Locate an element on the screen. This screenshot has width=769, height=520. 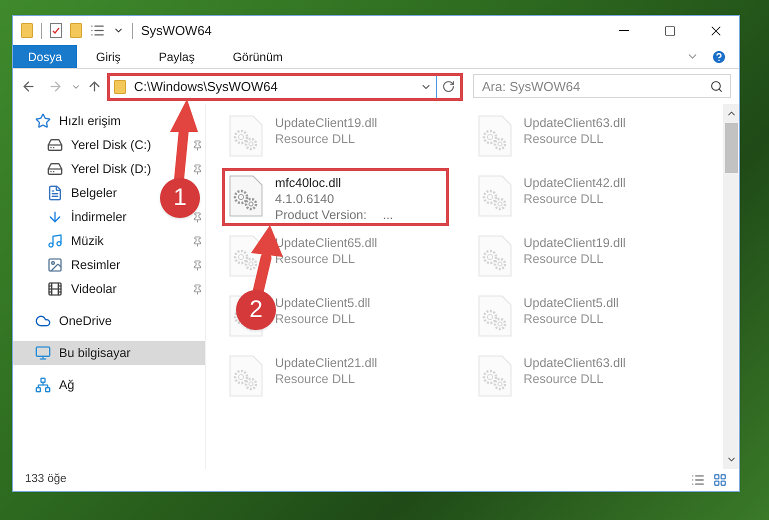
nav-item: OneDrive is located at coordinates (85, 321).